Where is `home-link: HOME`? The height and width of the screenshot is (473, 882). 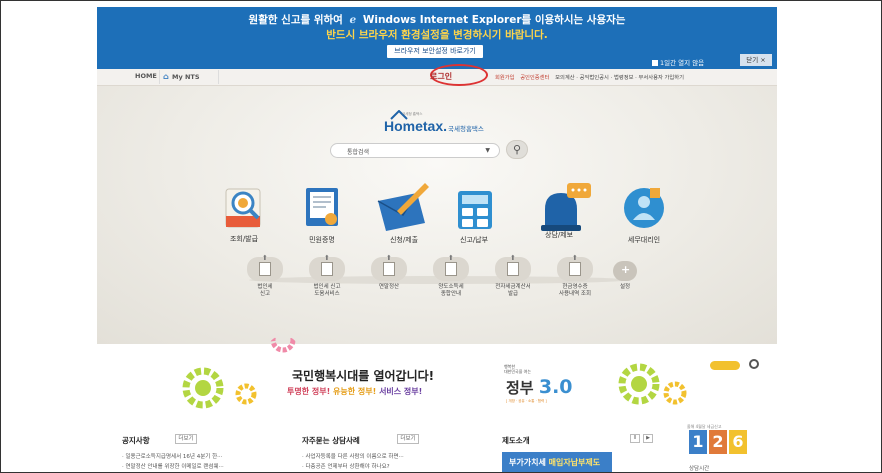
home-link: HOME is located at coordinates (146, 76).